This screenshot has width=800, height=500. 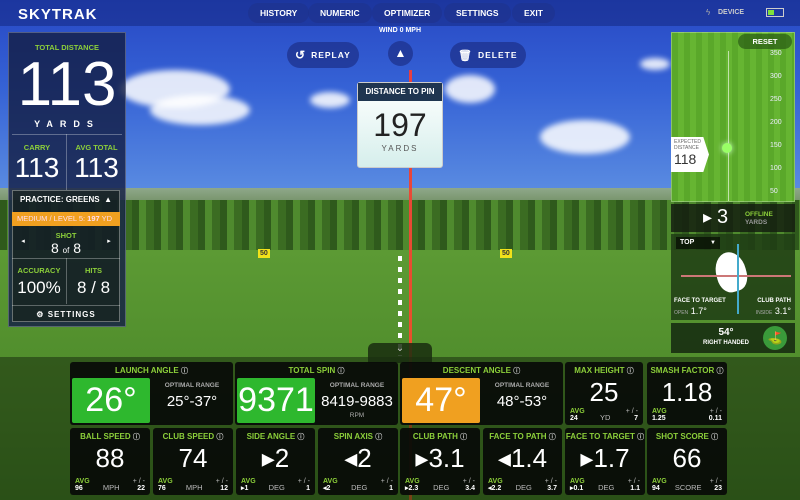 I want to click on metric-avg: 94, so click(x=656, y=488).